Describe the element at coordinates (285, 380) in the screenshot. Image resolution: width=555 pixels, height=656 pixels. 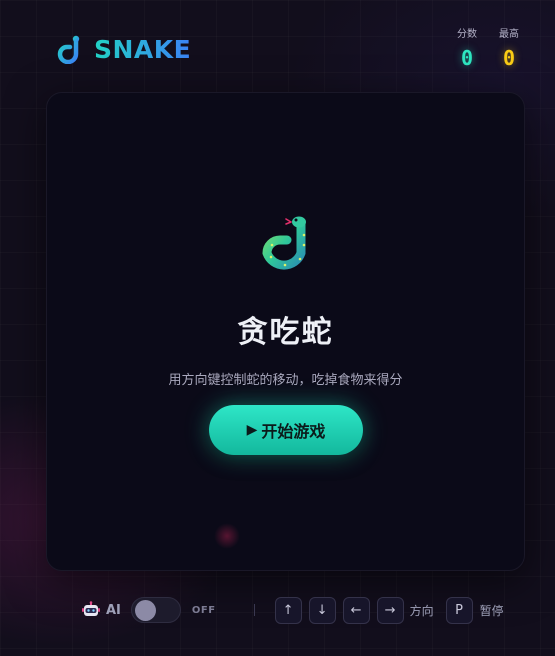
I see `game-instructions: 用方向键控制蛇的移动，吃掉食物来得分` at that location.